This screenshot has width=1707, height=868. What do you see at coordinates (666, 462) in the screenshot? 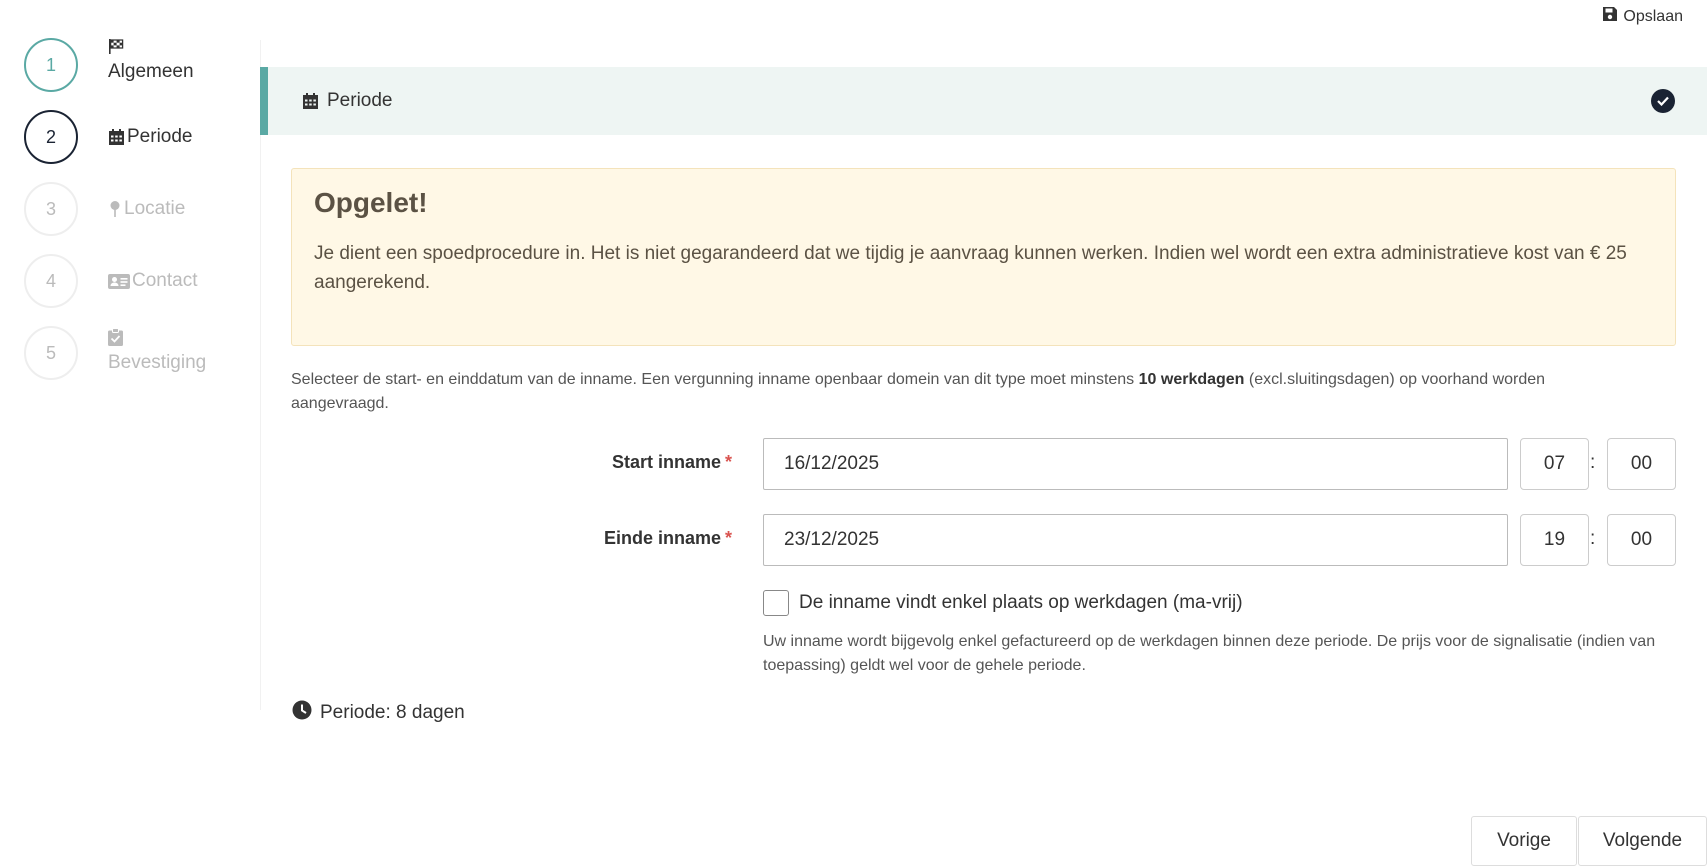
I see `label-text: Start inname` at bounding box center [666, 462].